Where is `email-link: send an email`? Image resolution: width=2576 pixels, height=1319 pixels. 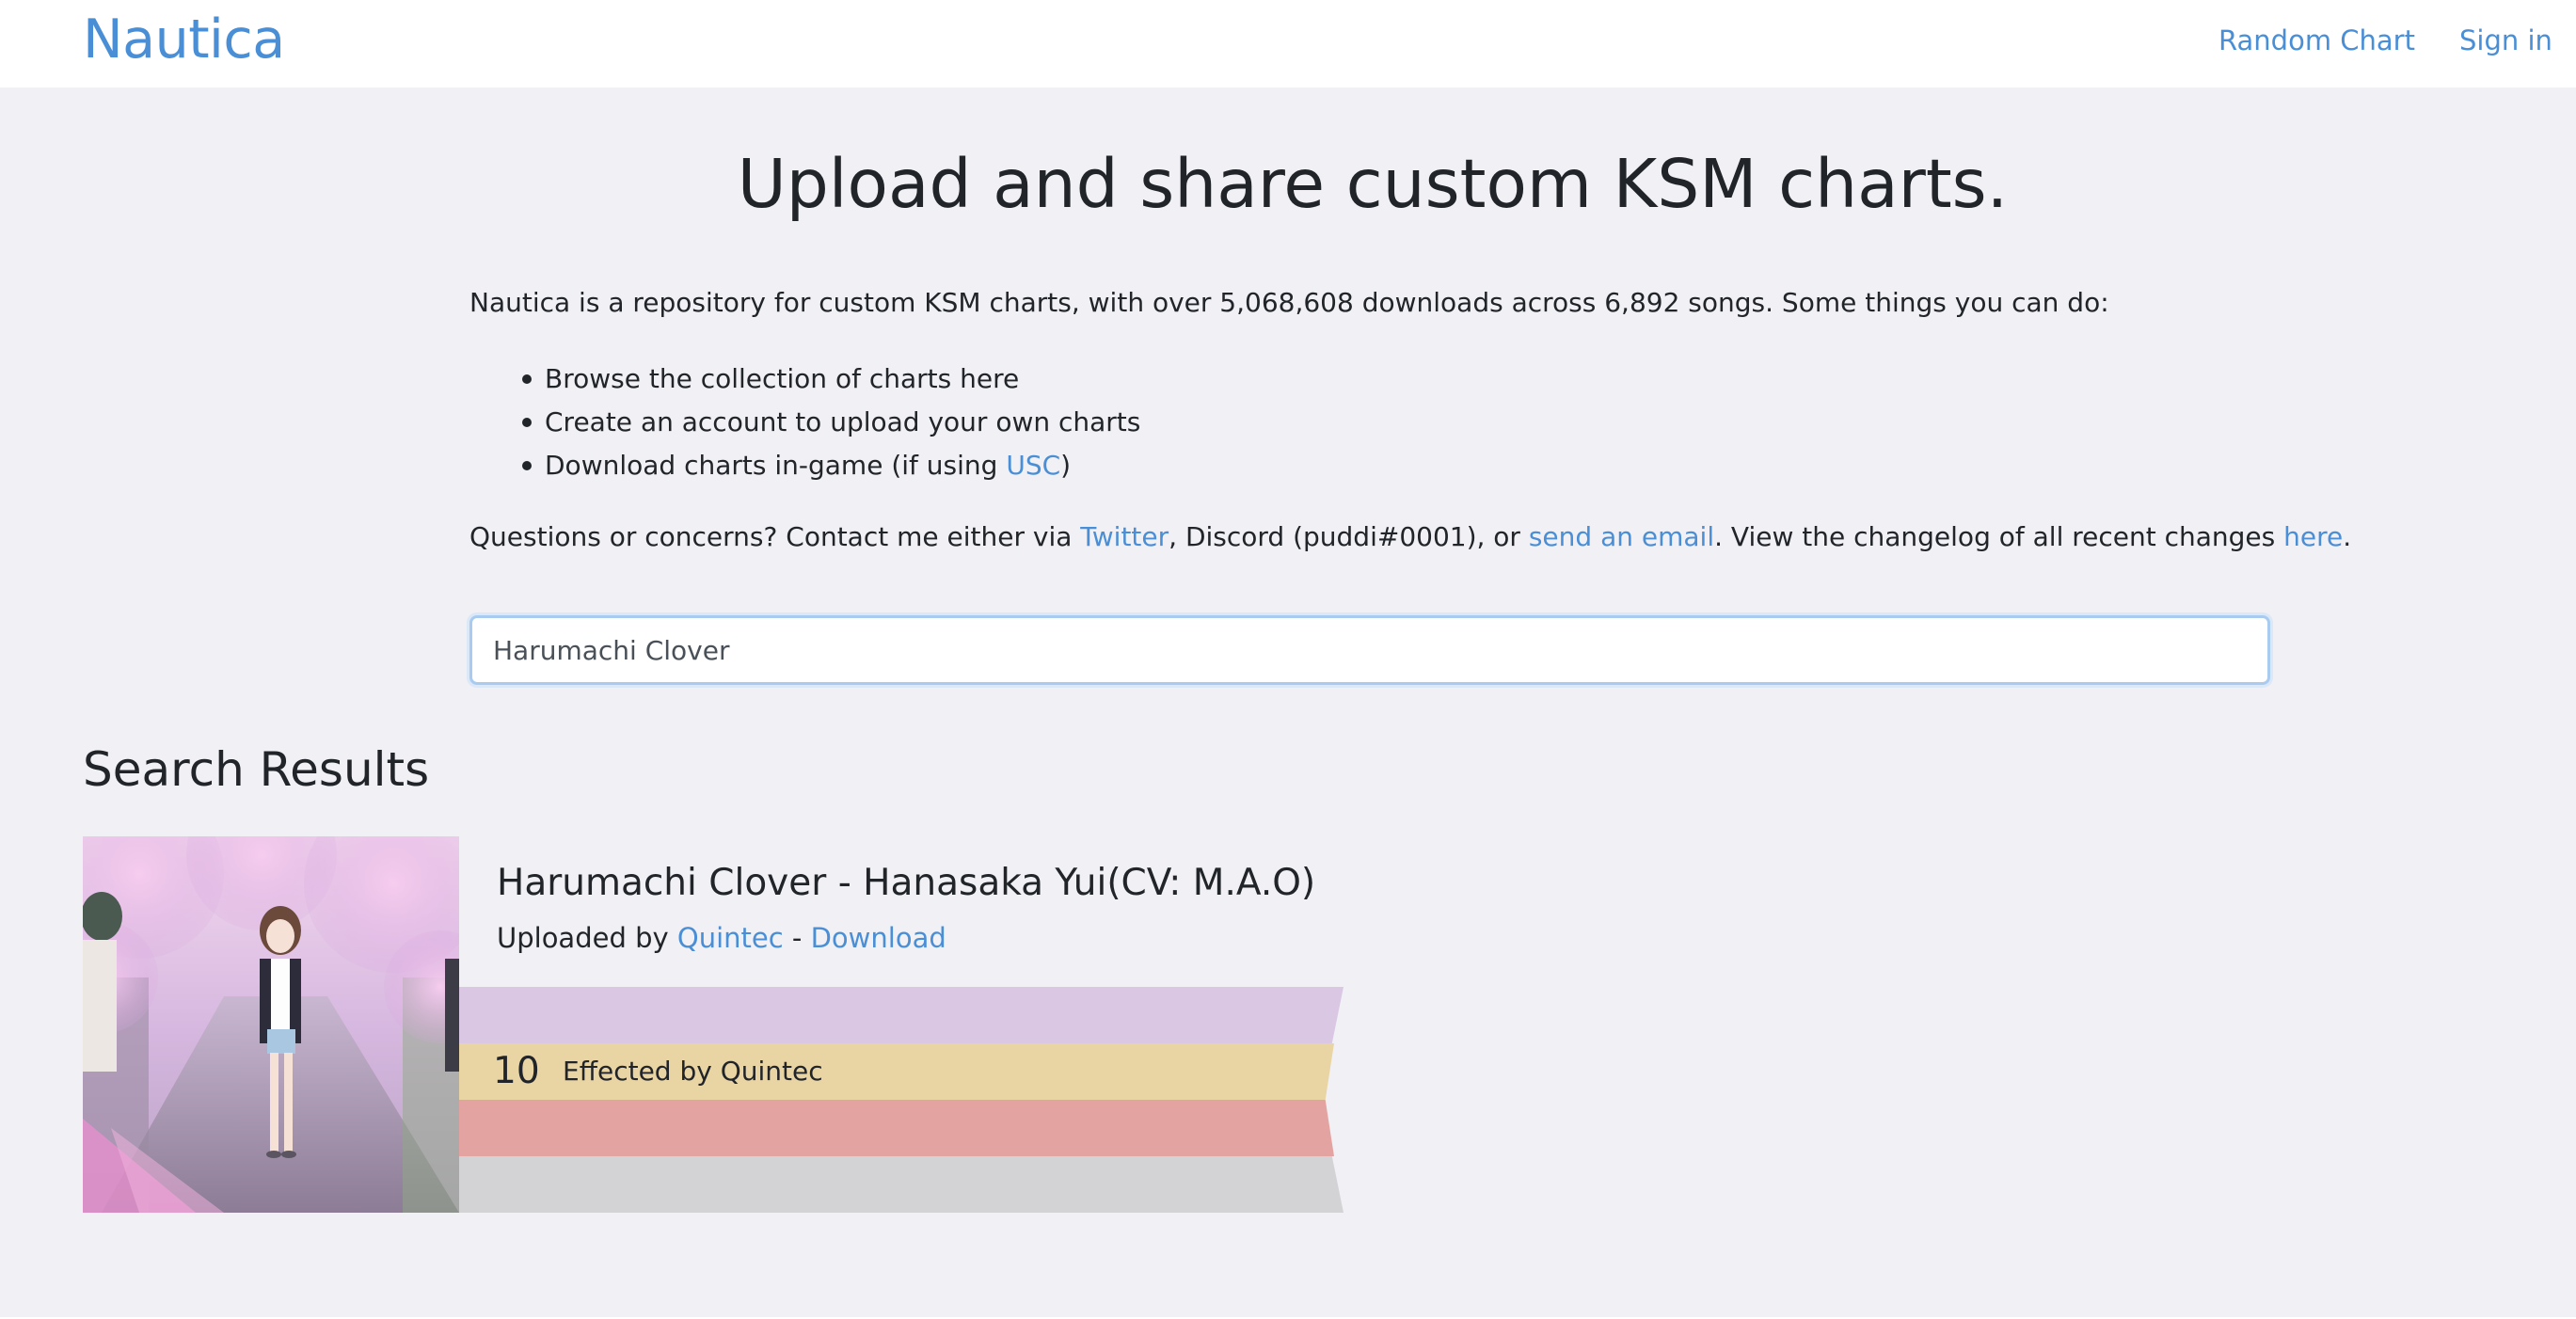 email-link: send an email is located at coordinates (1621, 536).